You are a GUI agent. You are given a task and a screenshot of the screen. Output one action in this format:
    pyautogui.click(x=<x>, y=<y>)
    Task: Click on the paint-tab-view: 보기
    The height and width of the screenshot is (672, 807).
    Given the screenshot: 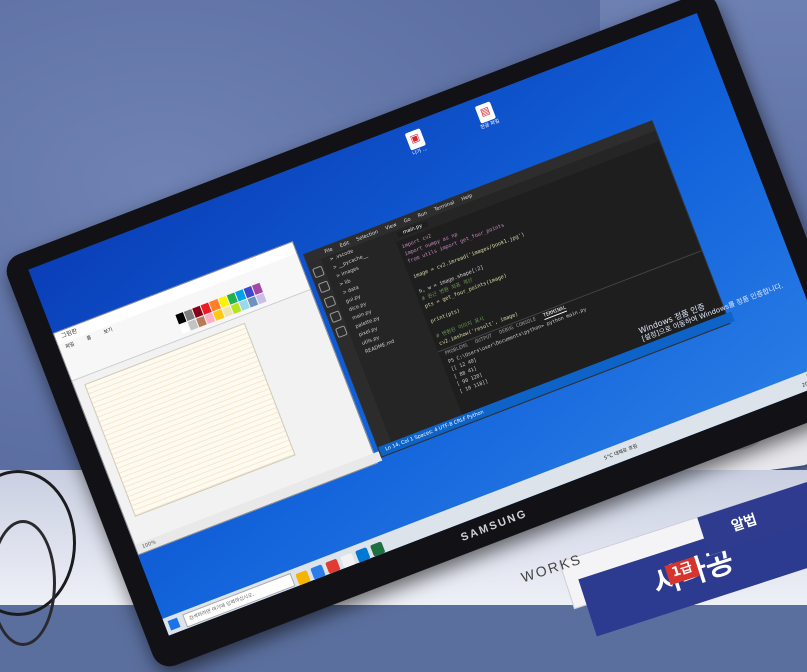 What is the action you would take?
    pyautogui.click(x=108, y=331)
    